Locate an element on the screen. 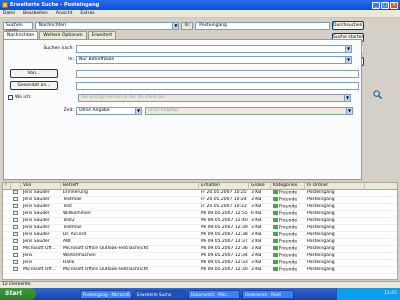 This screenshot has height=300, width=400. subject-cell: Willkommen is located at coordinates (77, 213).